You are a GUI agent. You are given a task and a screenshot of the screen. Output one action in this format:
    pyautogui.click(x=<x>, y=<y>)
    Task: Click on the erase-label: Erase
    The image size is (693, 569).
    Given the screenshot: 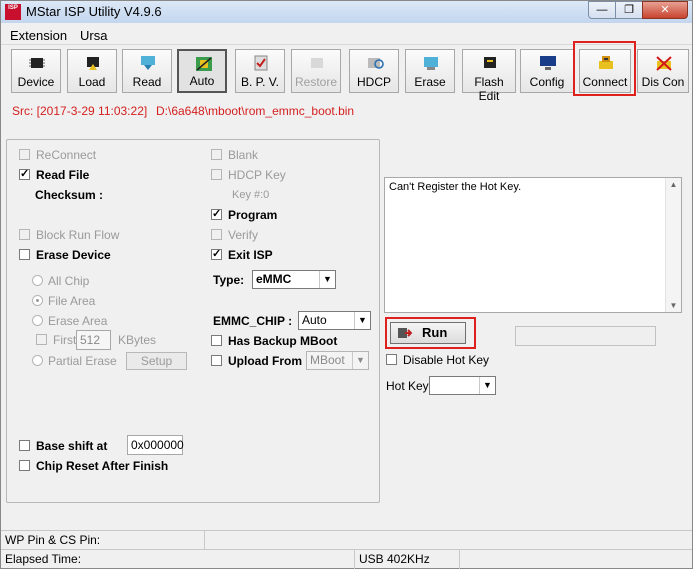 What is the action you would take?
    pyautogui.click(x=430, y=82)
    